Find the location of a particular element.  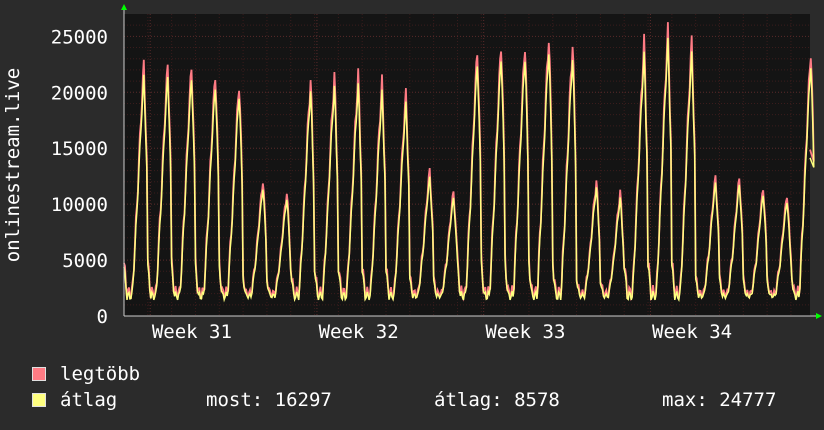

legend-swatch-avg is located at coordinates (39, 400).